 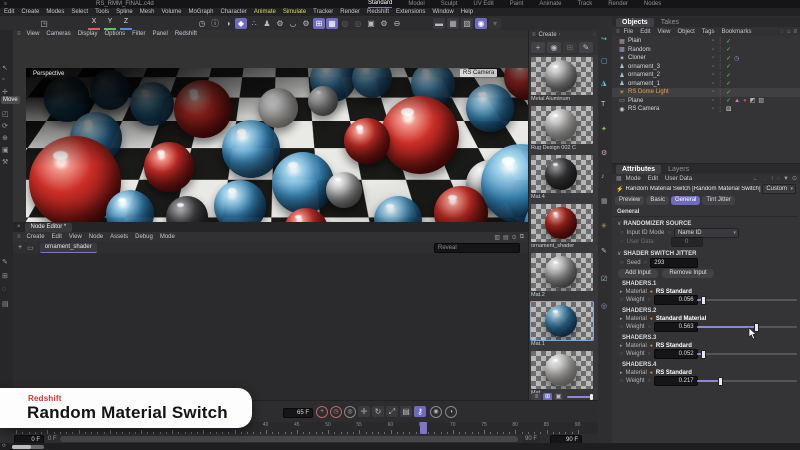 I want to click on menu-mograph: MoGraph, so click(x=200, y=12).